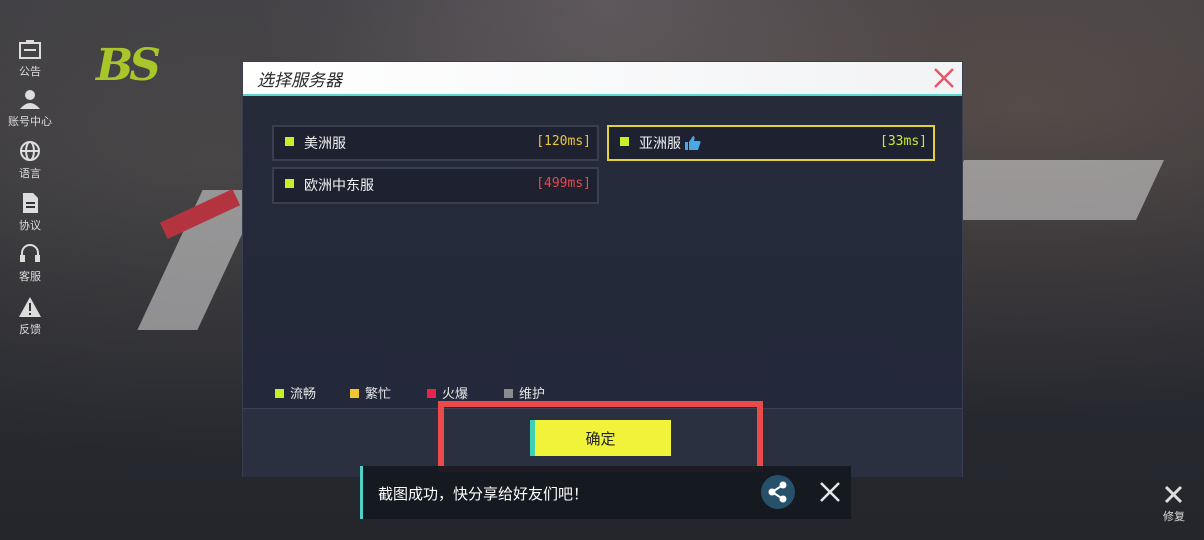 Image resolution: width=1204 pixels, height=540 pixels. I want to click on dialog-header: 选择服务器, so click(602, 79).